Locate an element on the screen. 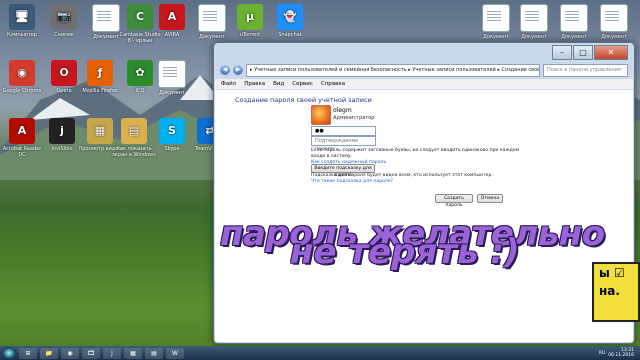  user-role: Администратор is located at coordinates (354, 118).